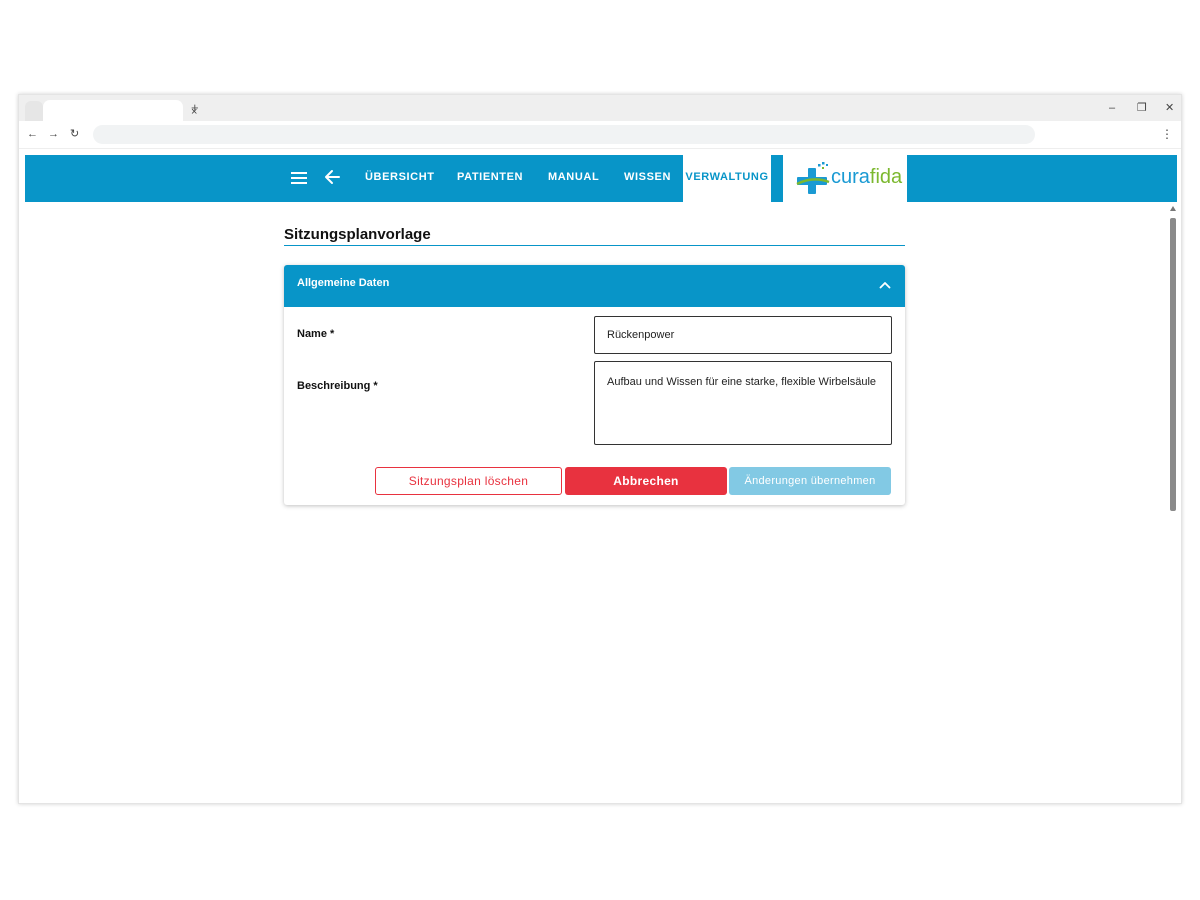 This screenshot has height=900, width=1200. Describe the element at coordinates (468, 481) in the screenshot. I see `delete-plan-button: Sitzungsplan löschen` at that location.